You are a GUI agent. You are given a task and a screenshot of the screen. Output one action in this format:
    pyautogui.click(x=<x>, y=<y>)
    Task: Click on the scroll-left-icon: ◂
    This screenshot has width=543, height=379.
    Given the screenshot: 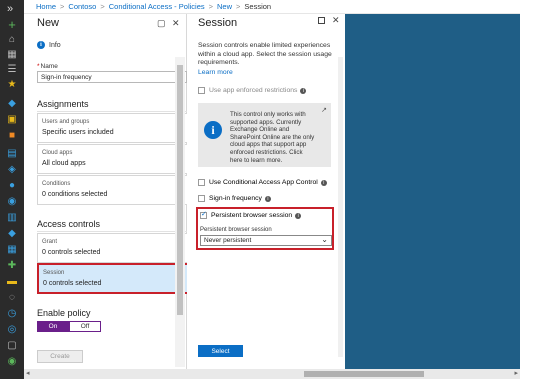 What is the action you would take?
    pyautogui.click(x=28, y=373)
    